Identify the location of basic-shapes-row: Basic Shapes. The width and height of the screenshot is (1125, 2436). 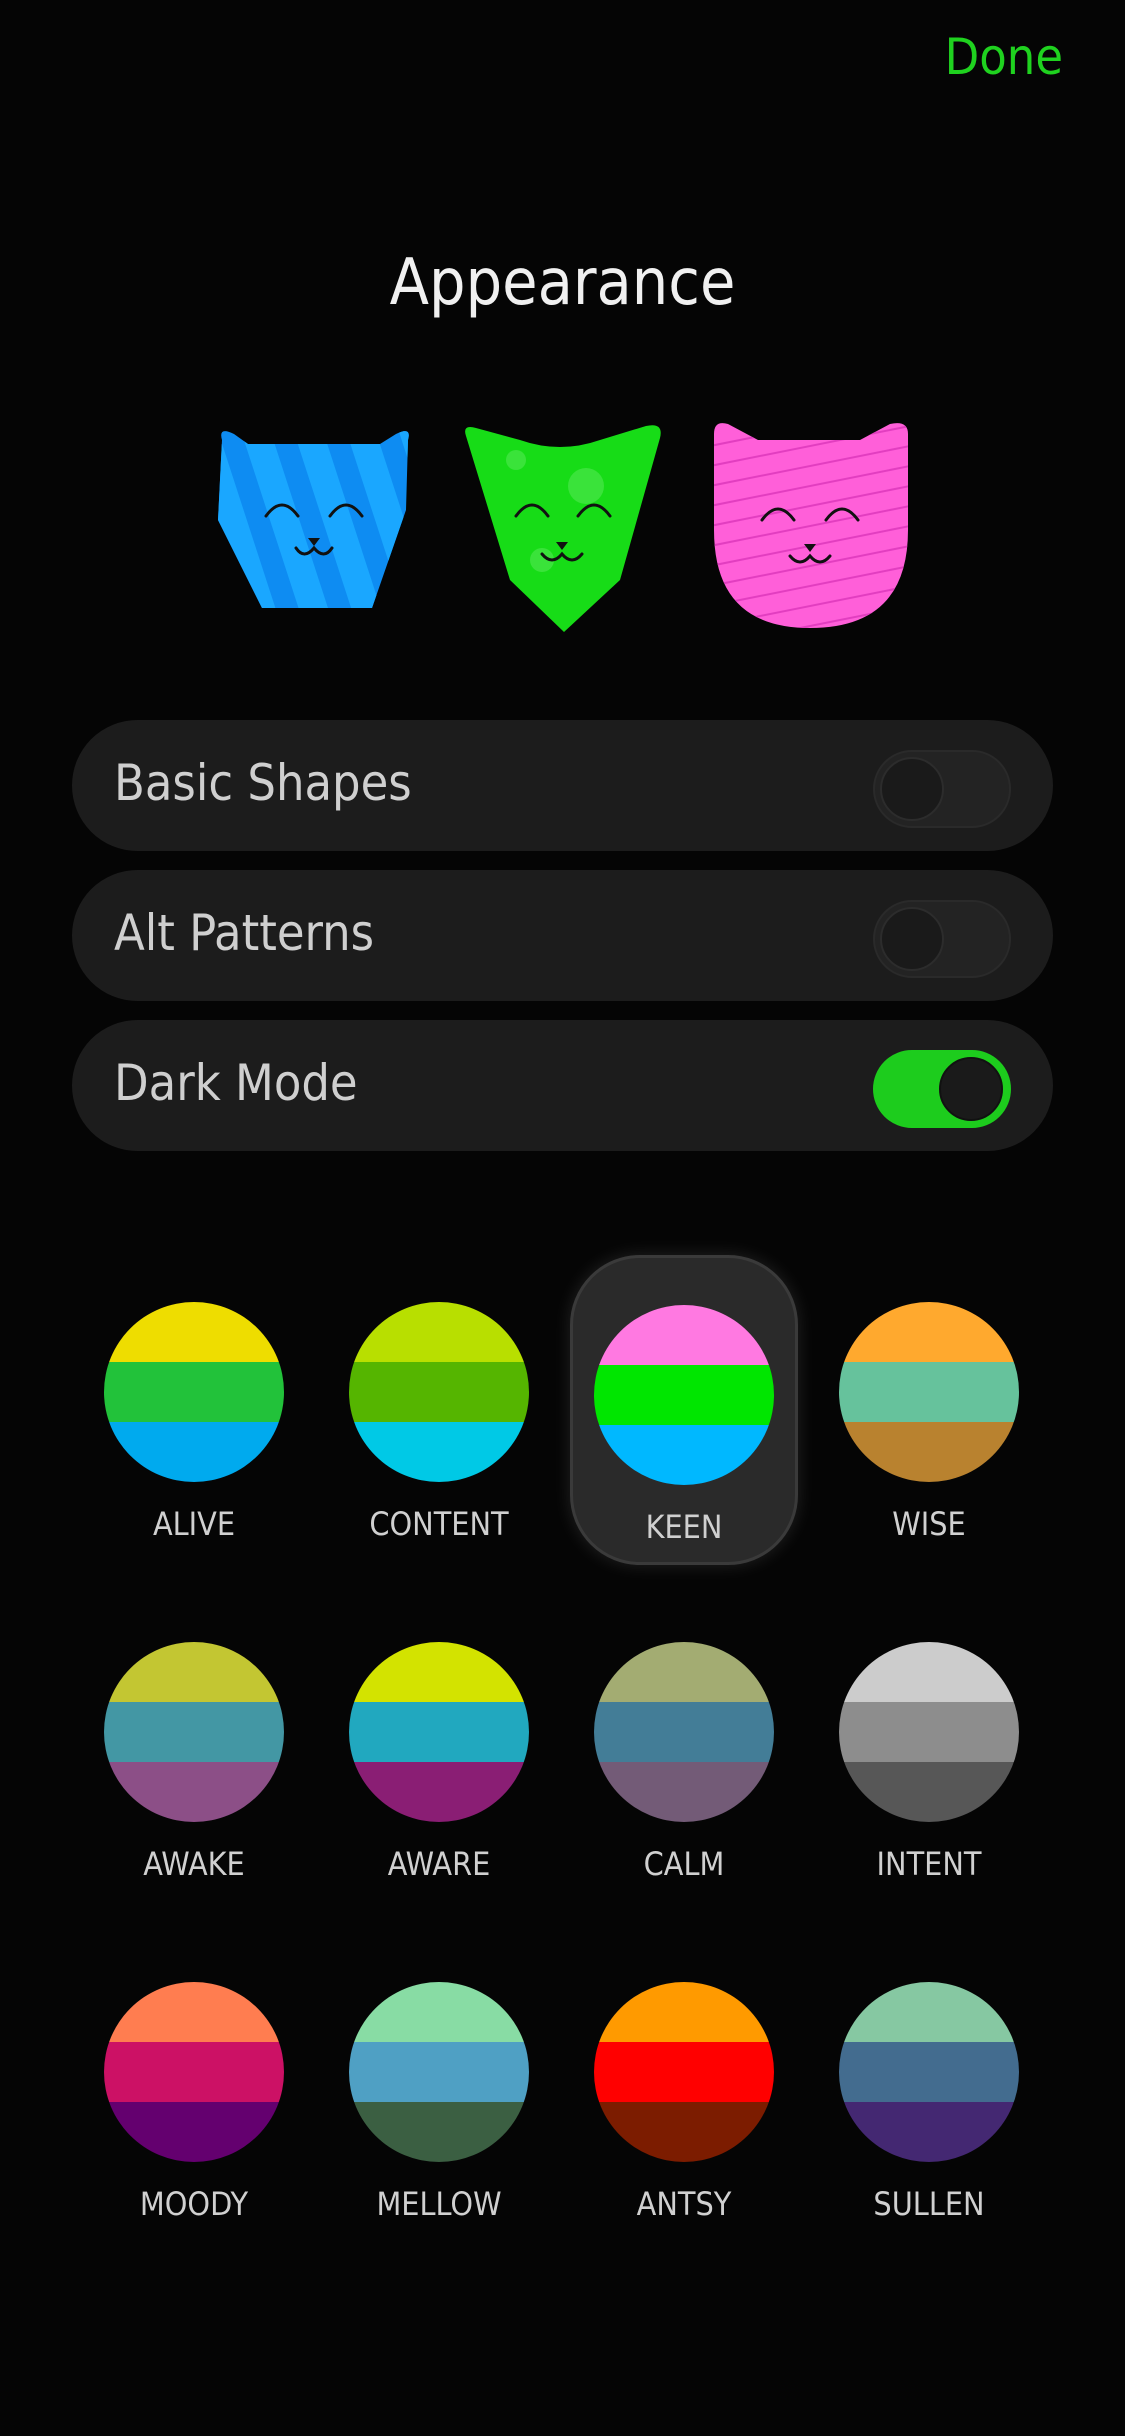
(562, 785).